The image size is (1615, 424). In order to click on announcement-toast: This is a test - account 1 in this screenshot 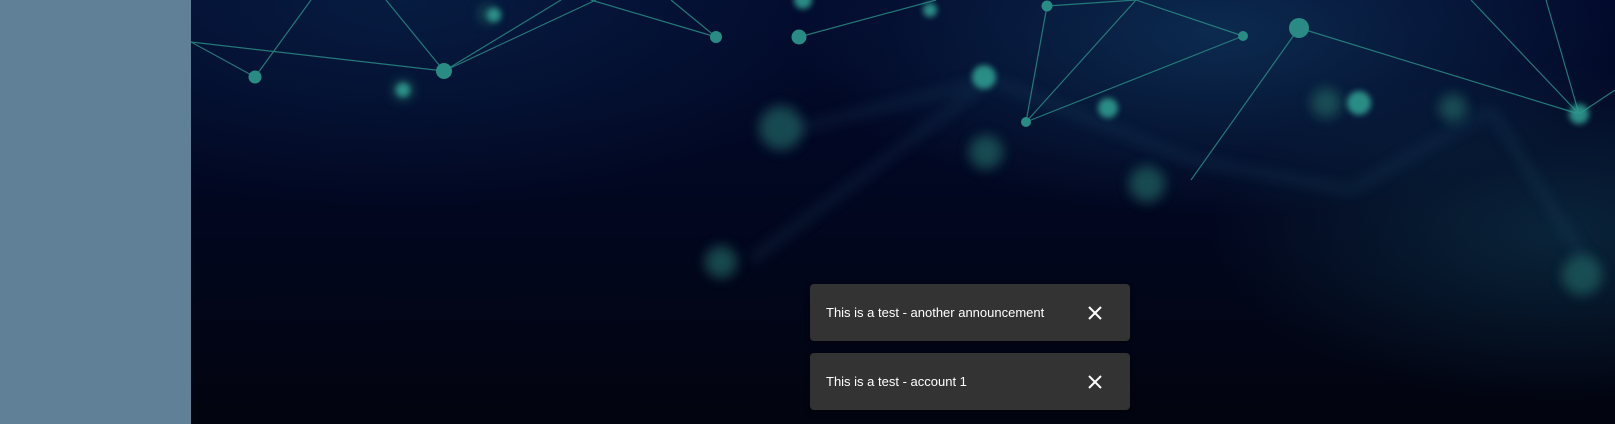, I will do `click(970, 381)`.